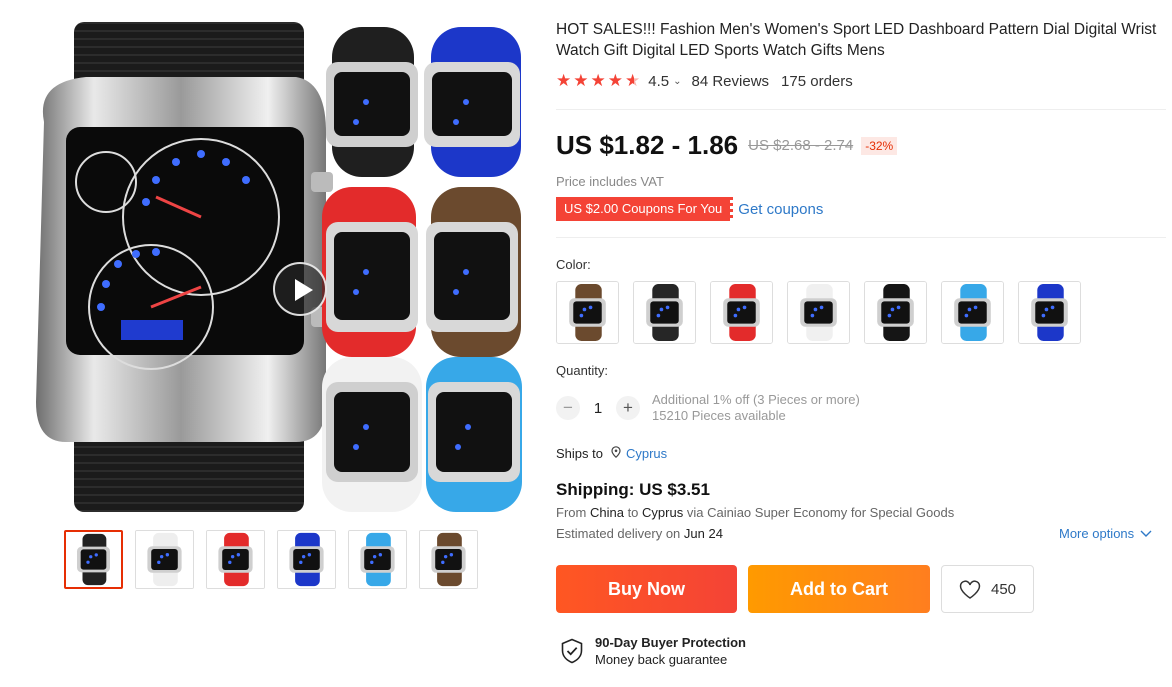 Image resolution: width=1172 pixels, height=687 pixels. What do you see at coordinates (568, 408) in the screenshot?
I see `decrease-quantity-button: −` at bounding box center [568, 408].